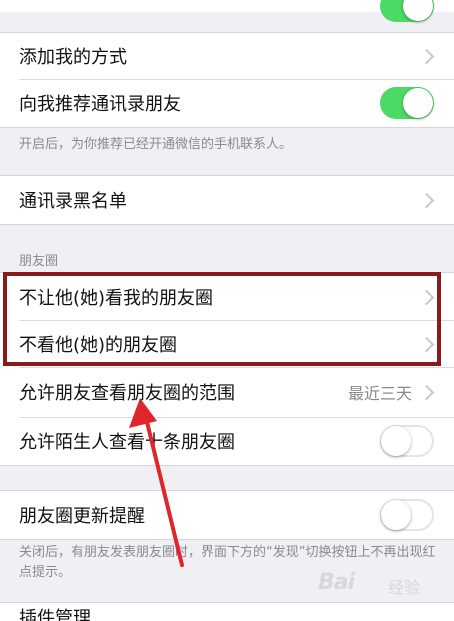 The image size is (454, 621). What do you see at coordinates (73, 57) in the screenshot?
I see `add-me-methods-label: 添加我的方式` at bounding box center [73, 57].